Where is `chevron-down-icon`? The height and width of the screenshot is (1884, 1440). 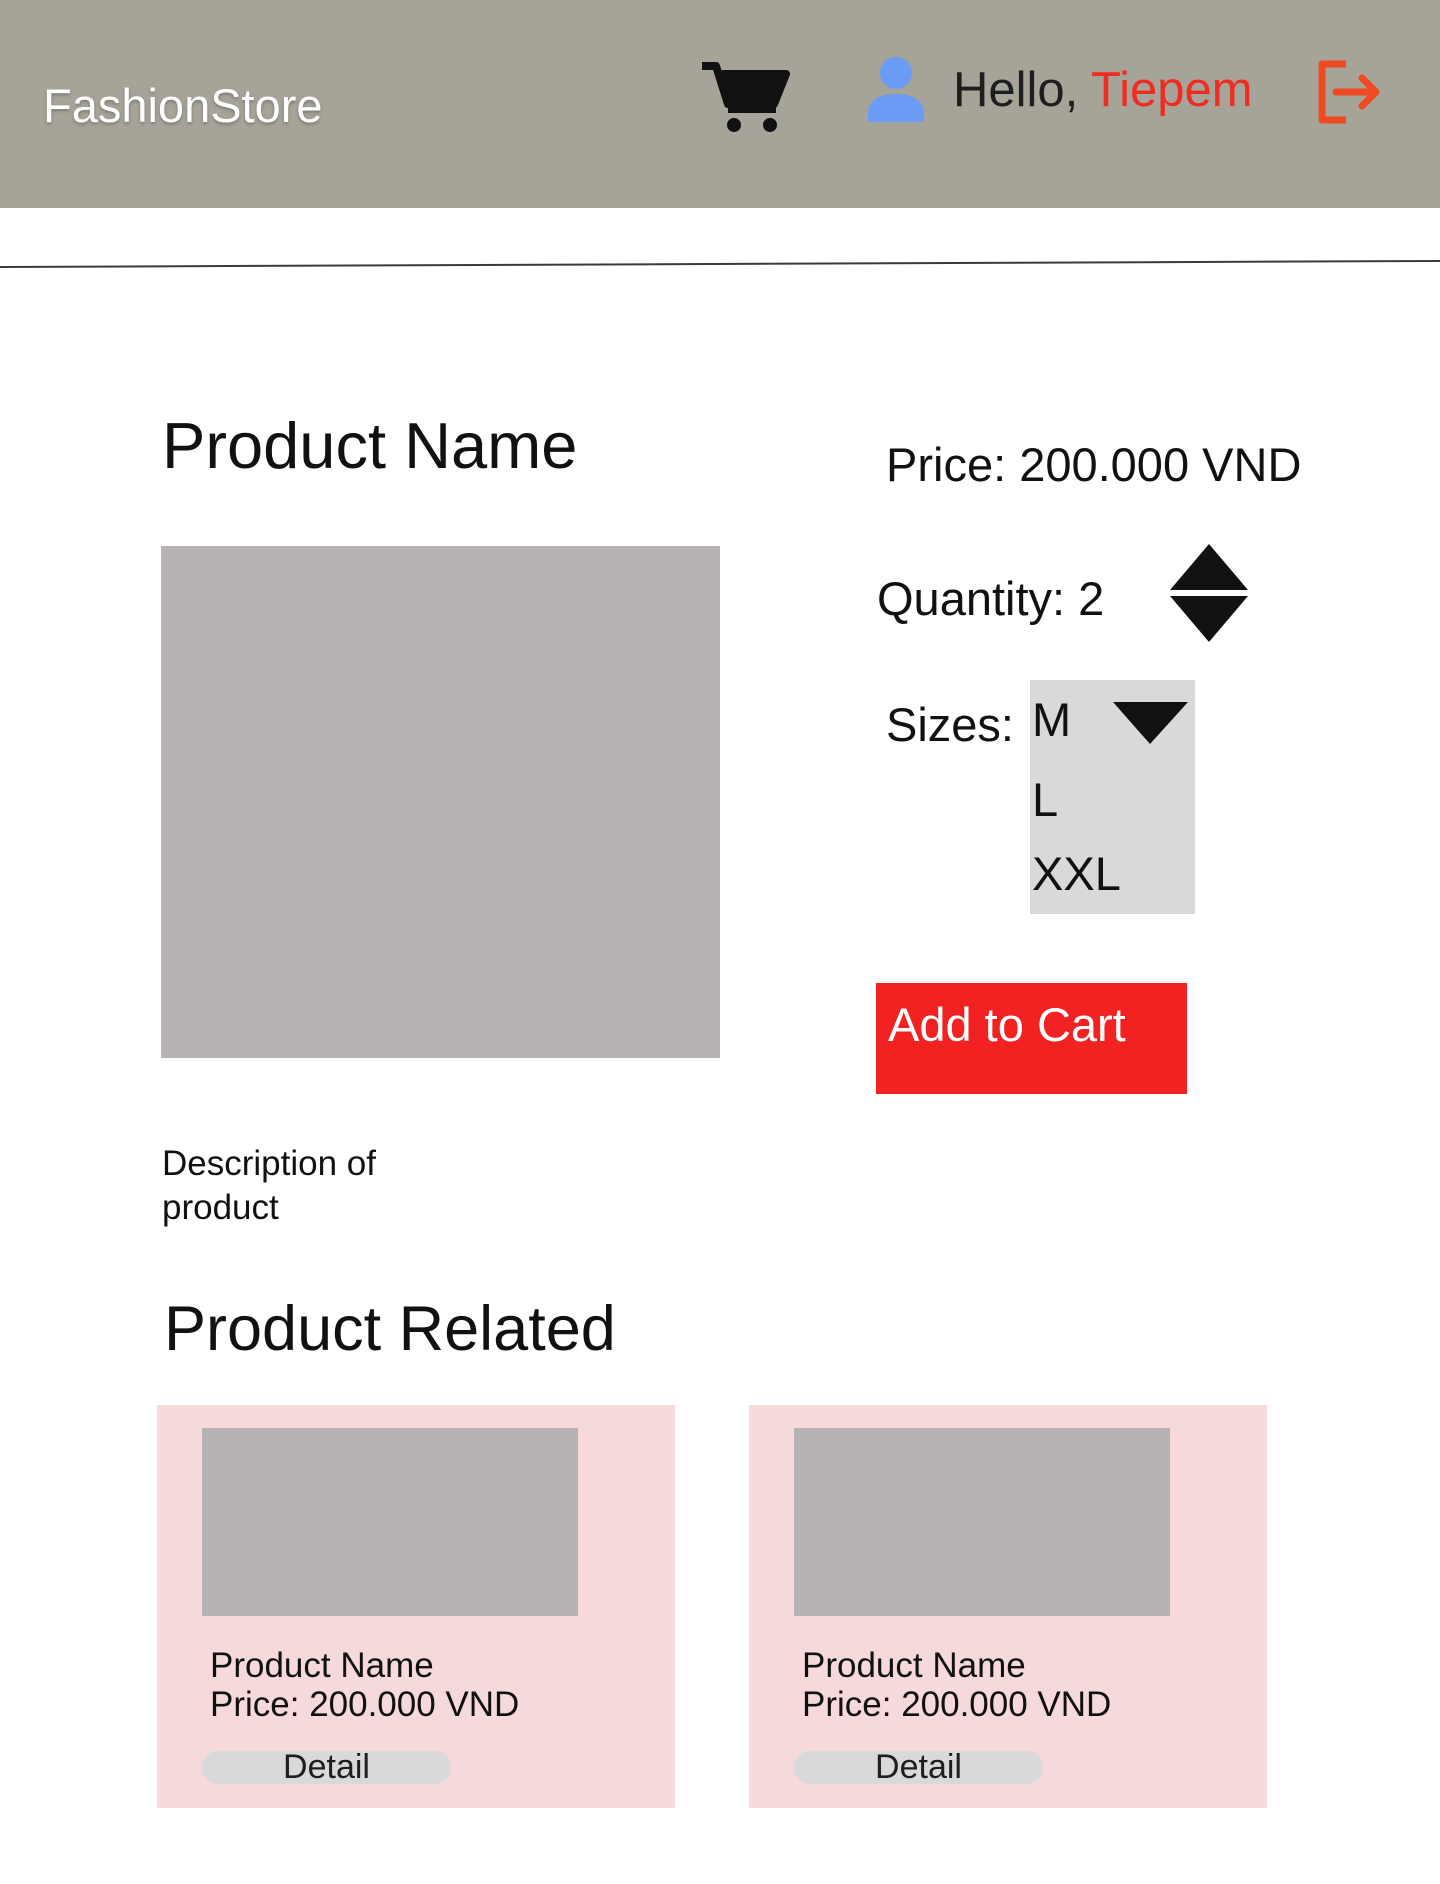 chevron-down-icon is located at coordinates (1150, 723).